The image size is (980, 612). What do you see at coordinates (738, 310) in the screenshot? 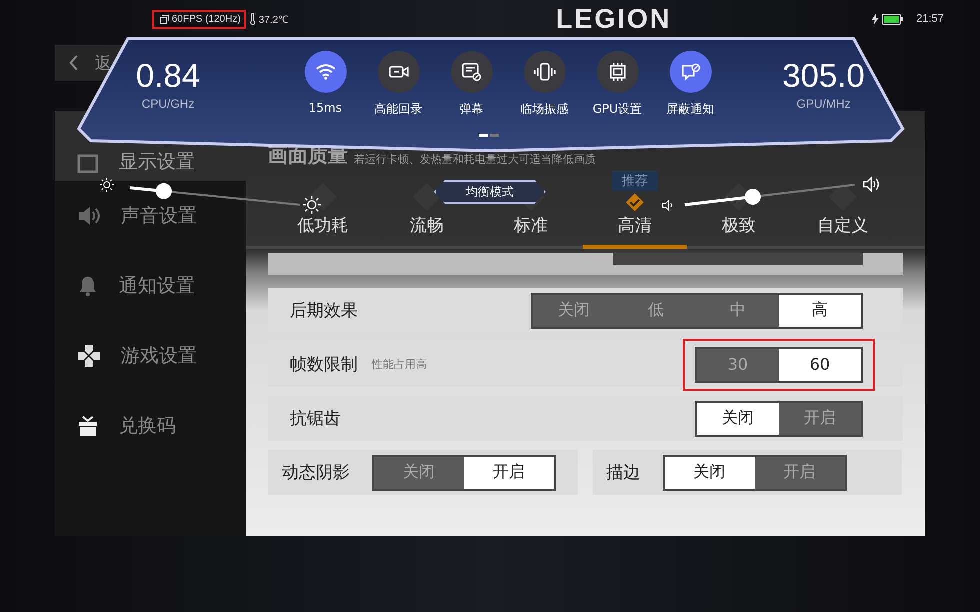
I see `option-button: 中` at bounding box center [738, 310].